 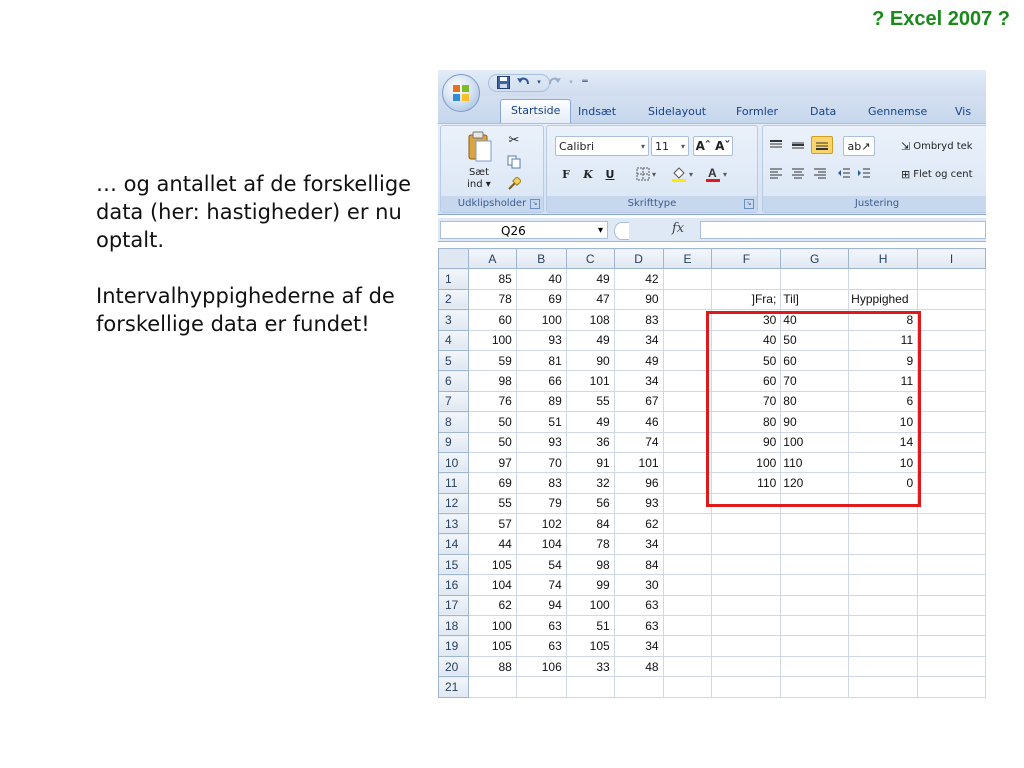 I want to click on cell-i11, so click(x=951, y=483).